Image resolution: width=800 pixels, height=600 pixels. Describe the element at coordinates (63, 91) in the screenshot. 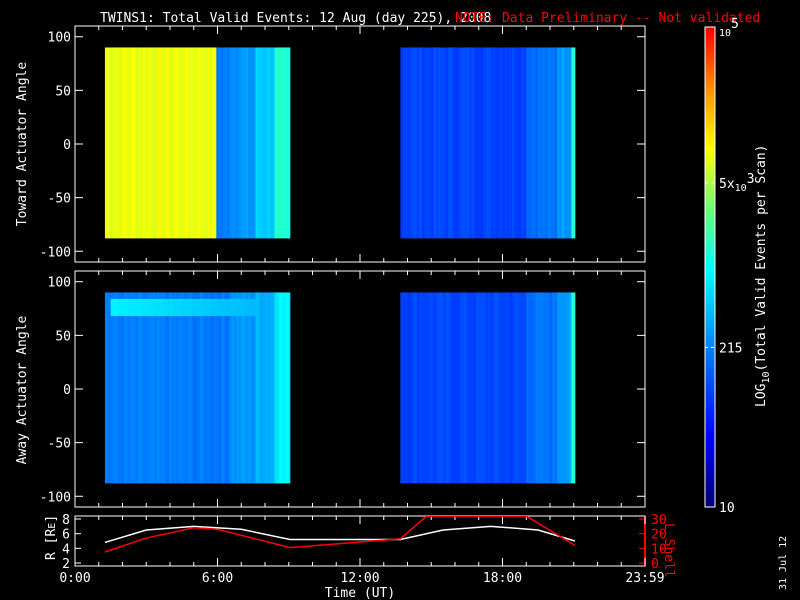

I see `ytick-label: 50` at that location.